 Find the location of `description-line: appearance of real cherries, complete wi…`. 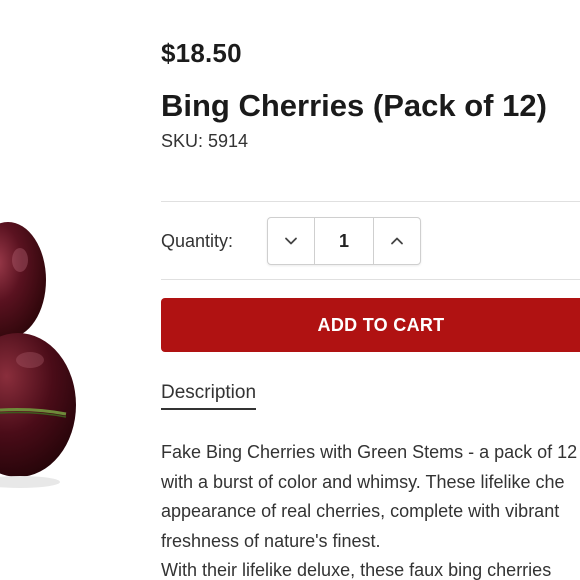

description-line: appearance of real cherries, complete wi… is located at coordinates (360, 511).